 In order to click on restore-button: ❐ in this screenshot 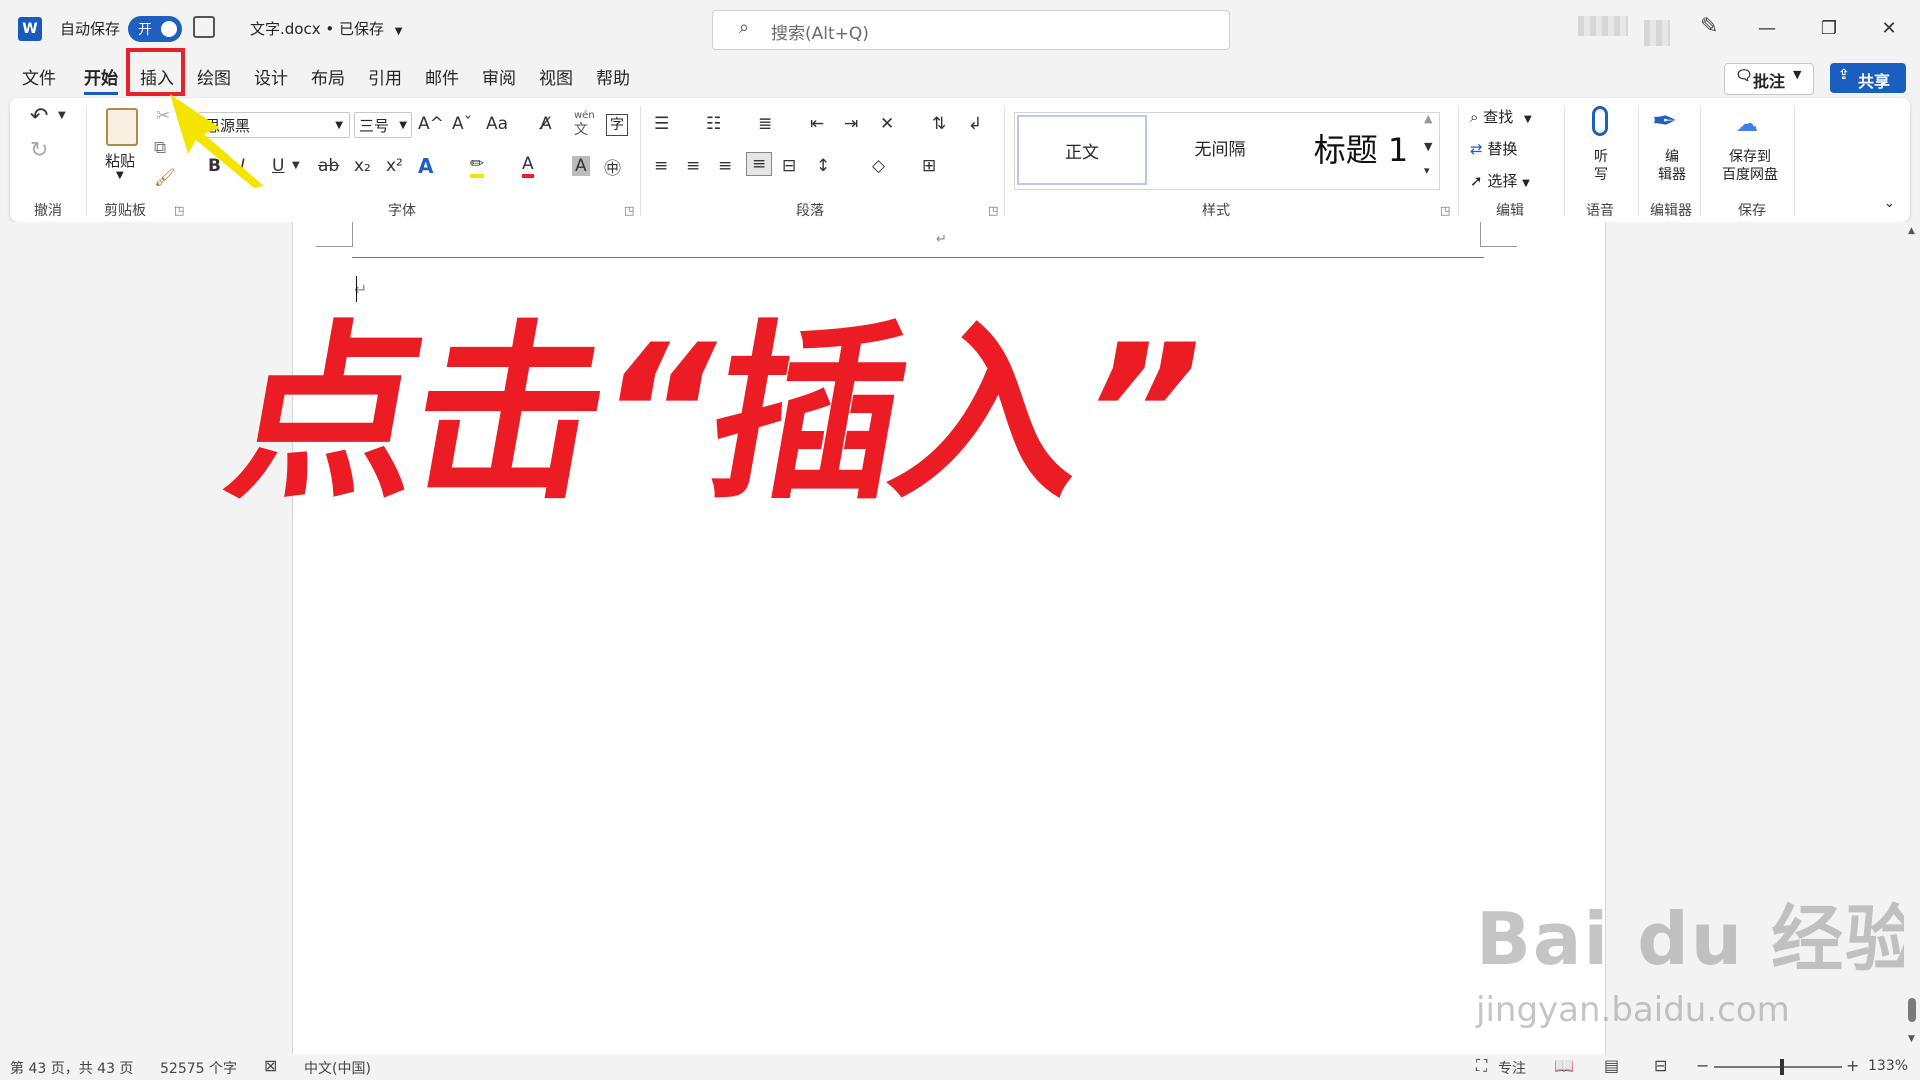, I will do `click(1829, 29)`.